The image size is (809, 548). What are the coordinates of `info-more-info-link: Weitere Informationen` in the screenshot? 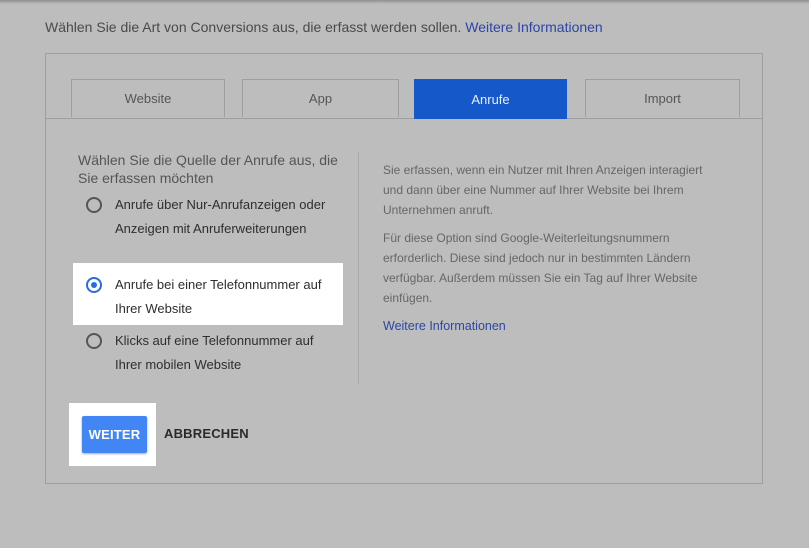 It's located at (444, 326).